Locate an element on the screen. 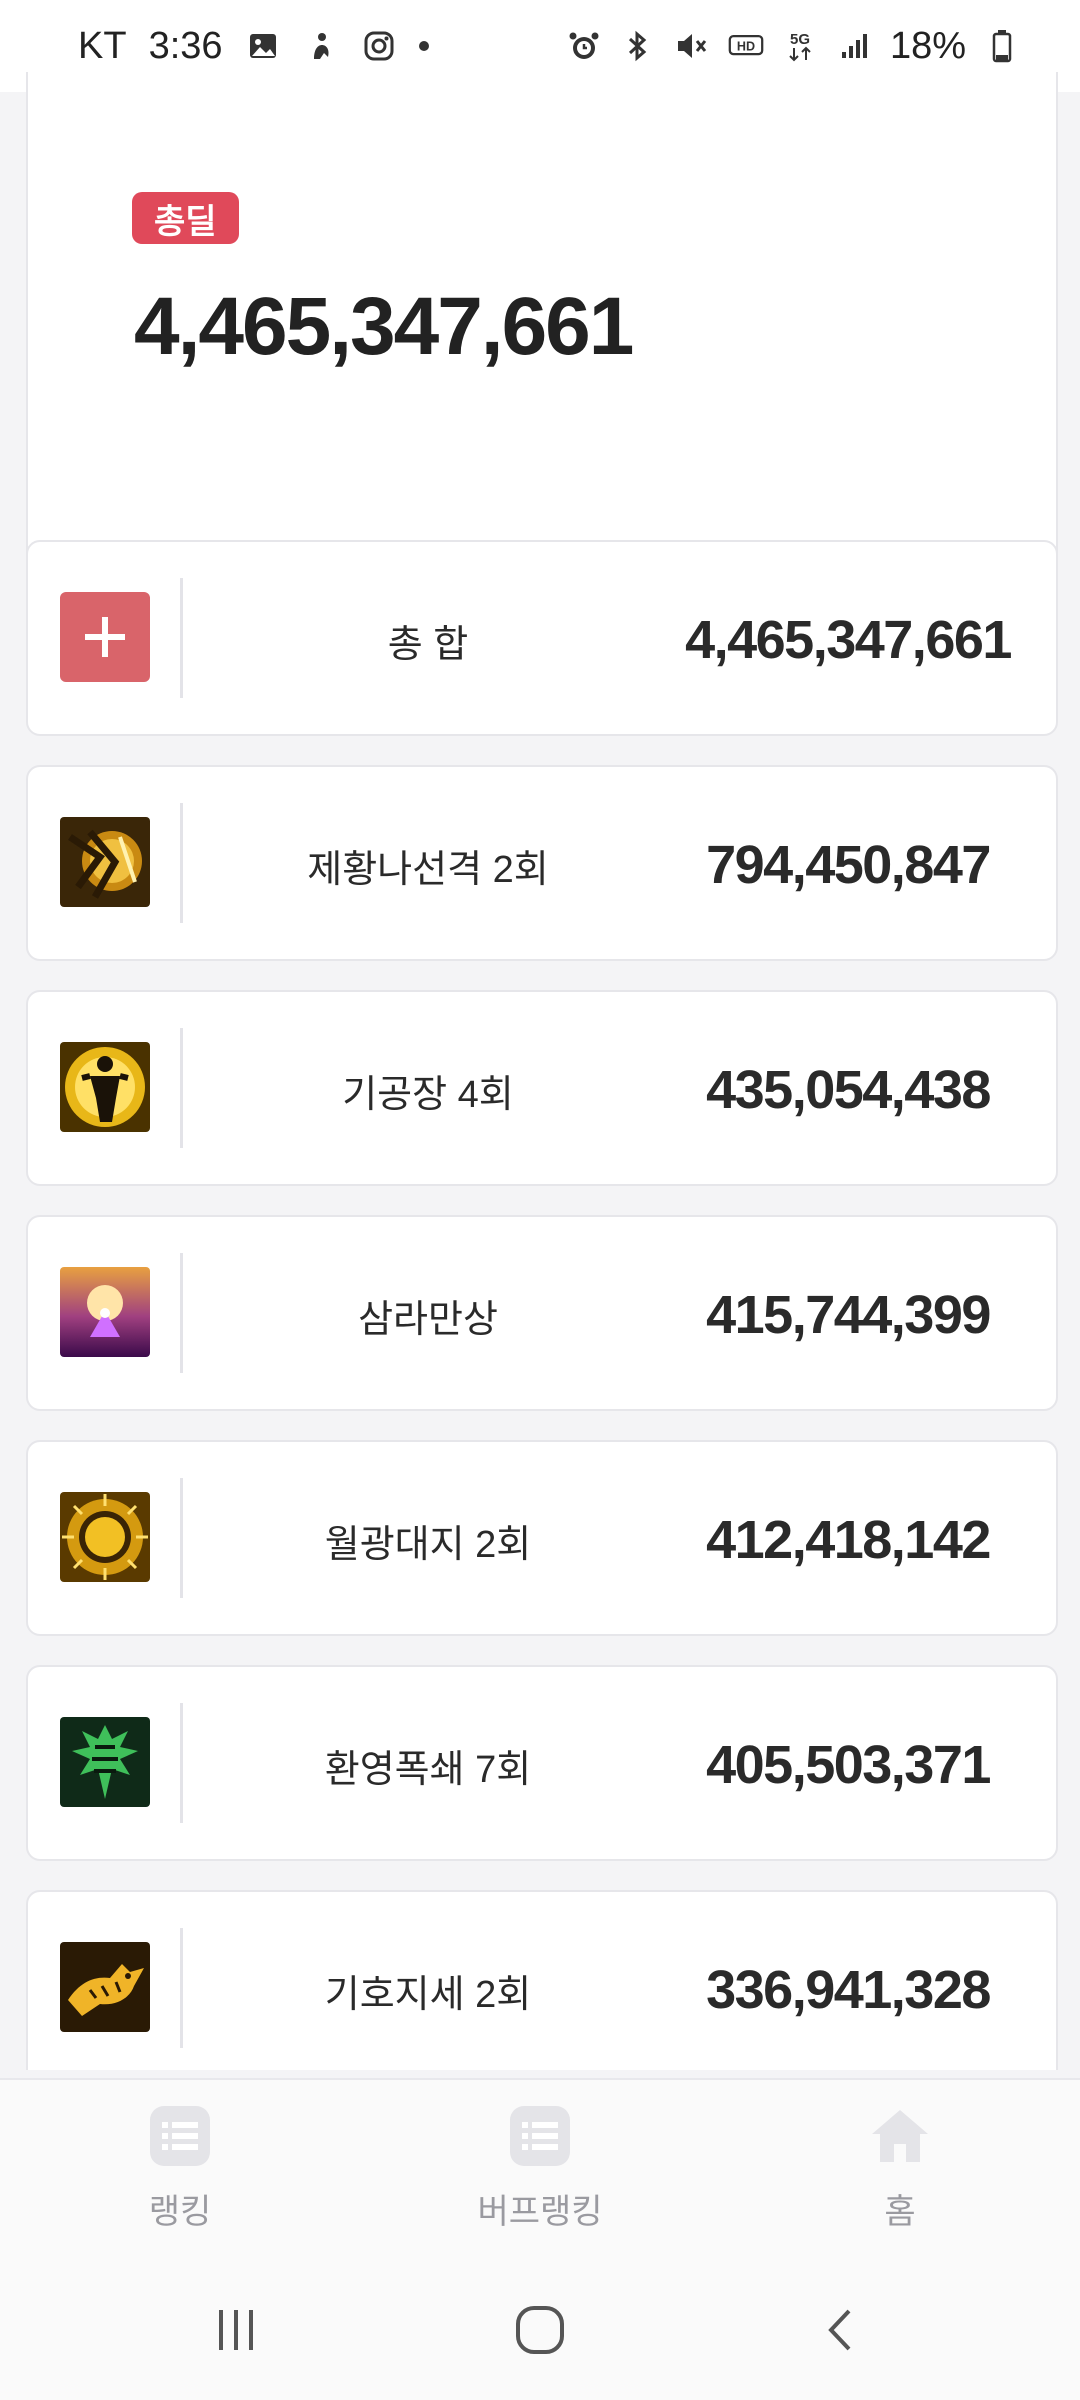 Image resolution: width=1080 pixels, height=2400 pixels. notification-dot-icon is located at coordinates (423, 46).